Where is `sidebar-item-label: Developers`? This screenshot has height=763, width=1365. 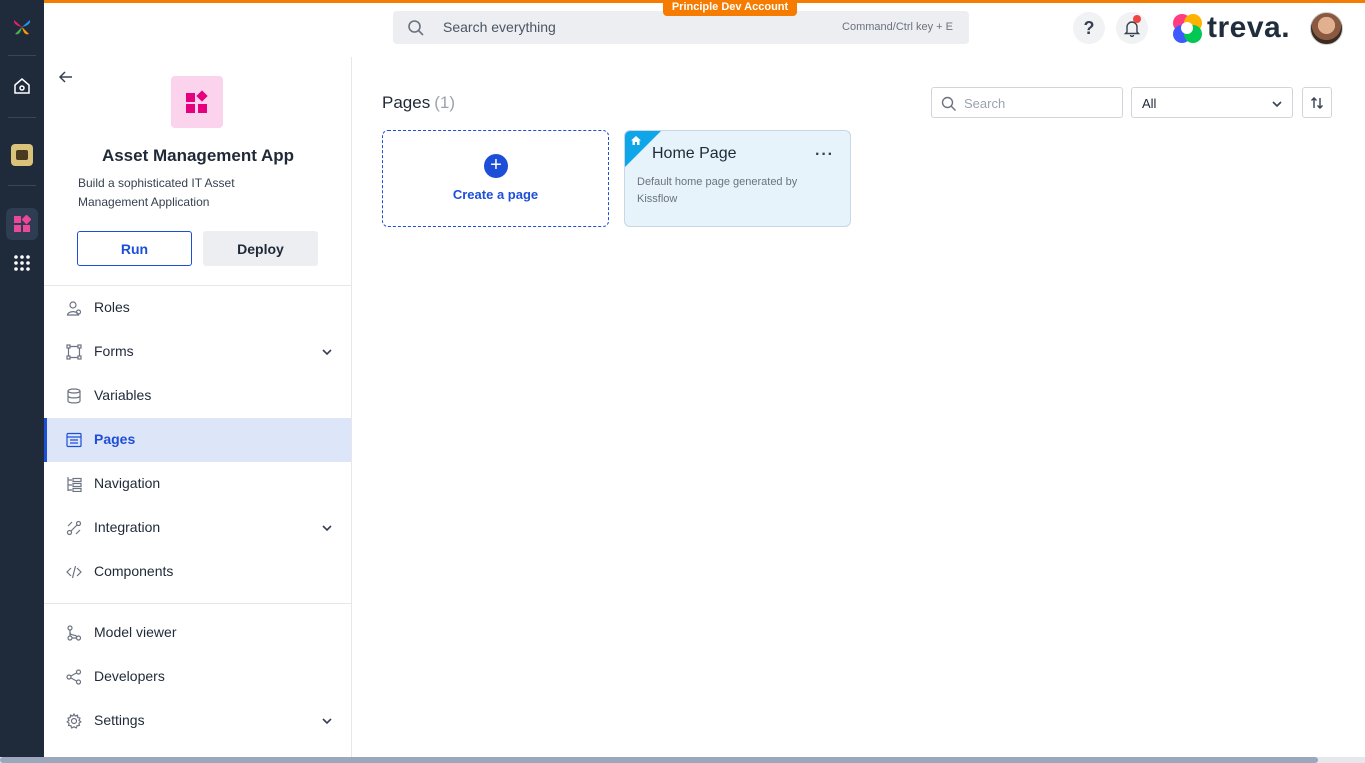
sidebar-item-label: Developers is located at coordinates (129, 676).